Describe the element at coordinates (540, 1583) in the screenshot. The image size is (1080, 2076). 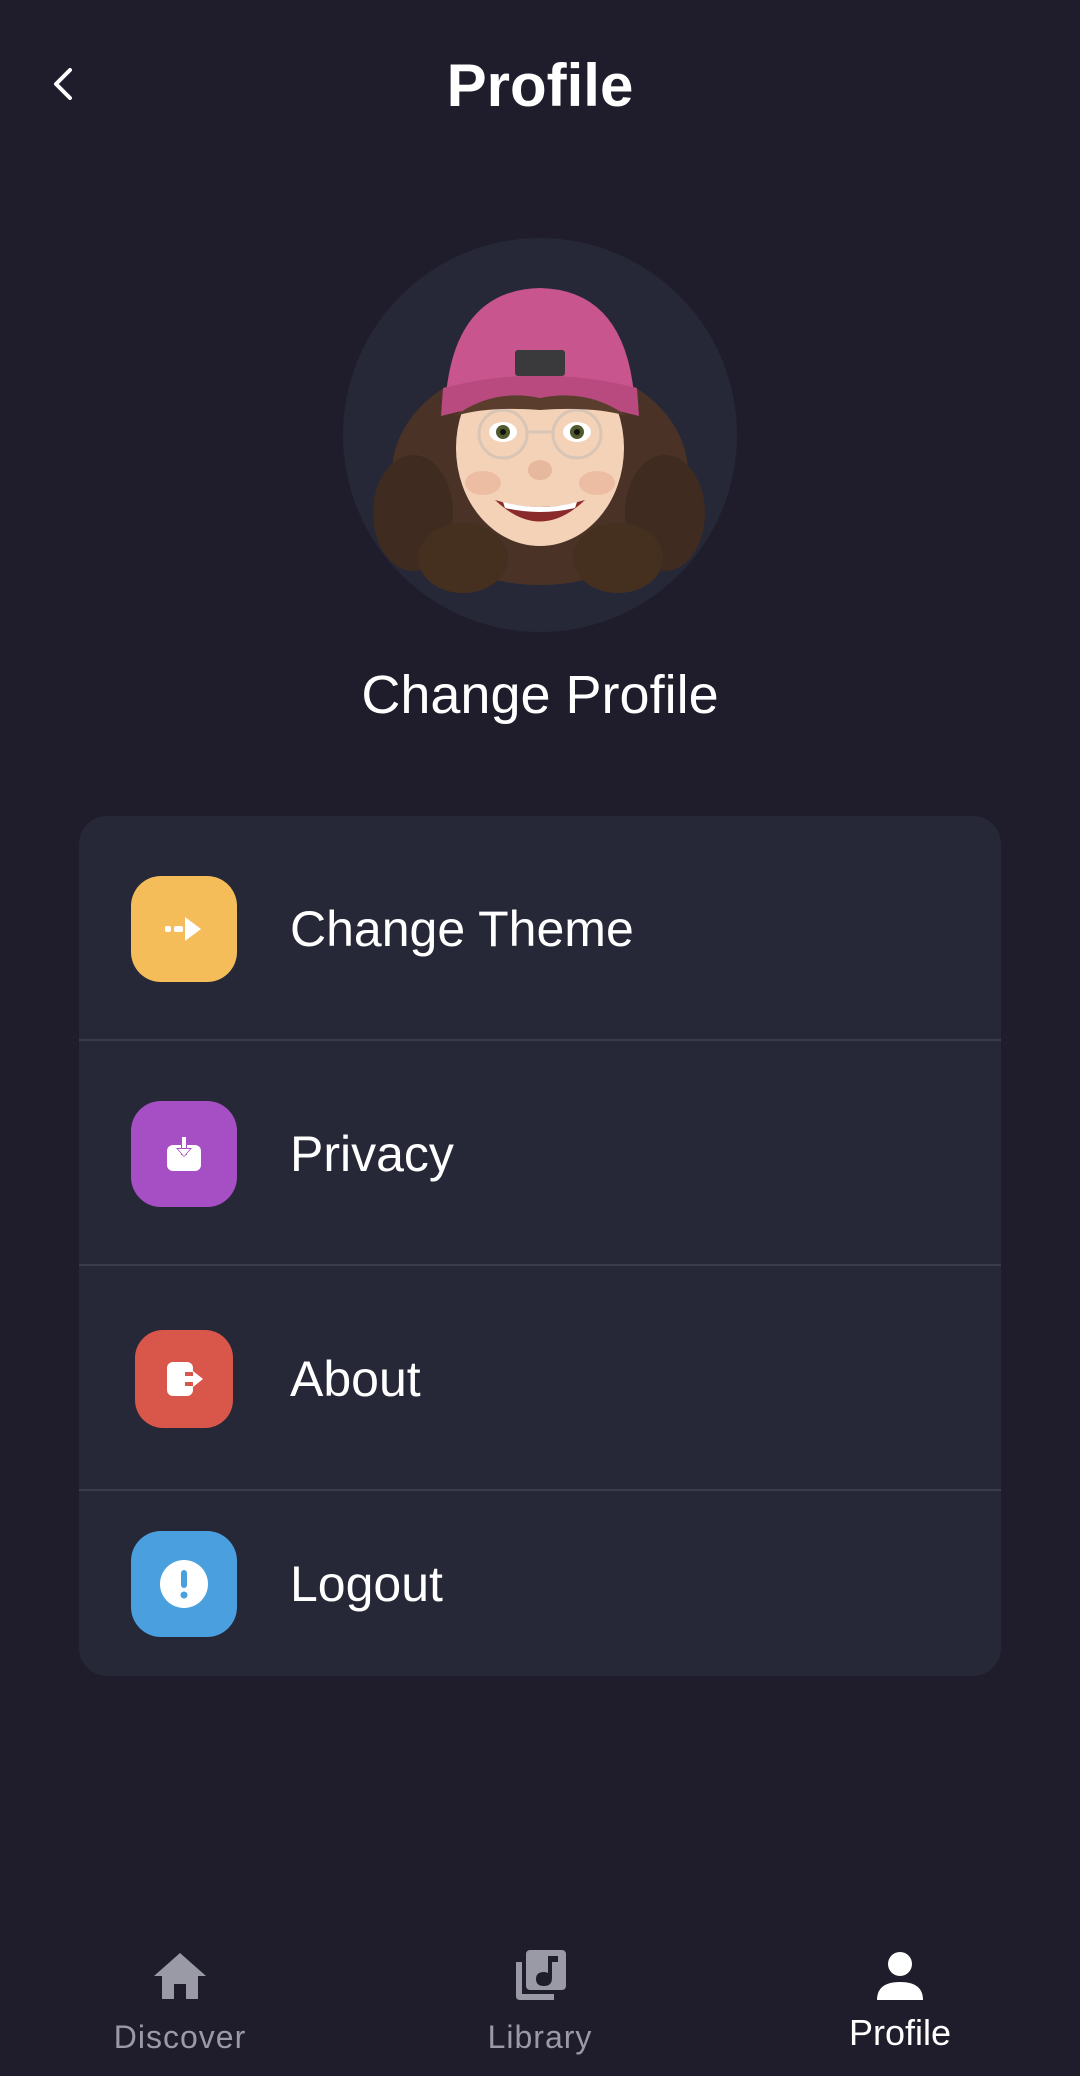
I see `menu-item-logout: Logout` at that location.